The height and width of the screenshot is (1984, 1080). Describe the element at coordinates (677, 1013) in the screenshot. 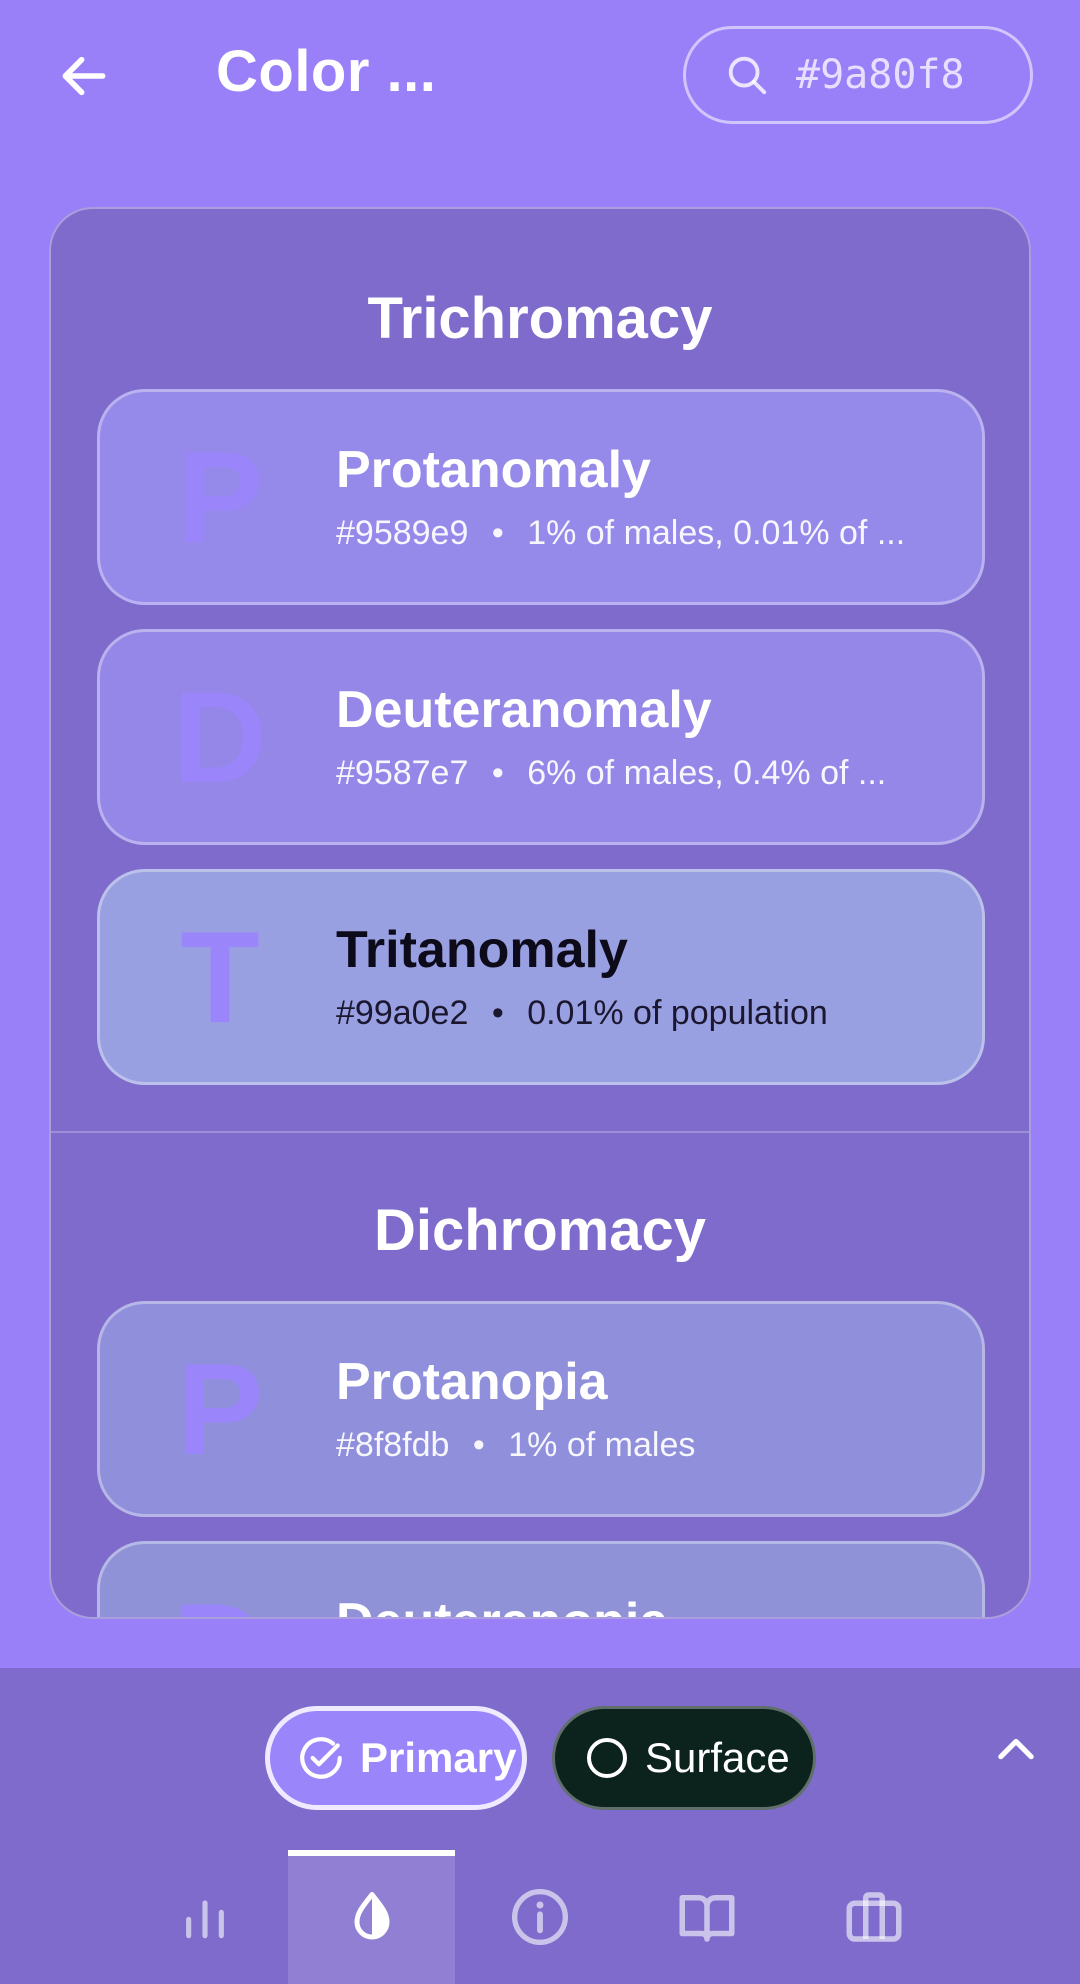

I see `item-description: 0.01% of population` at that location.